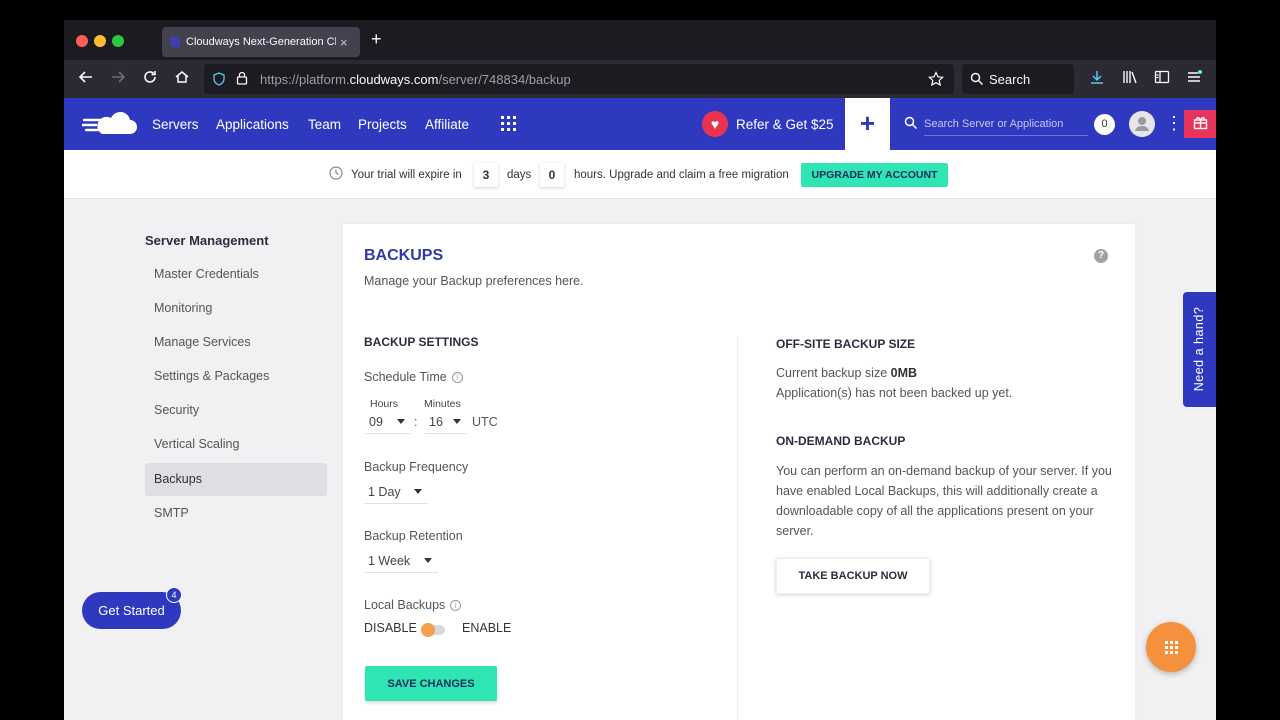 This screenshot has width=1280, height=720. I want to click on cloudways-logo-icon, so click(110, 124).